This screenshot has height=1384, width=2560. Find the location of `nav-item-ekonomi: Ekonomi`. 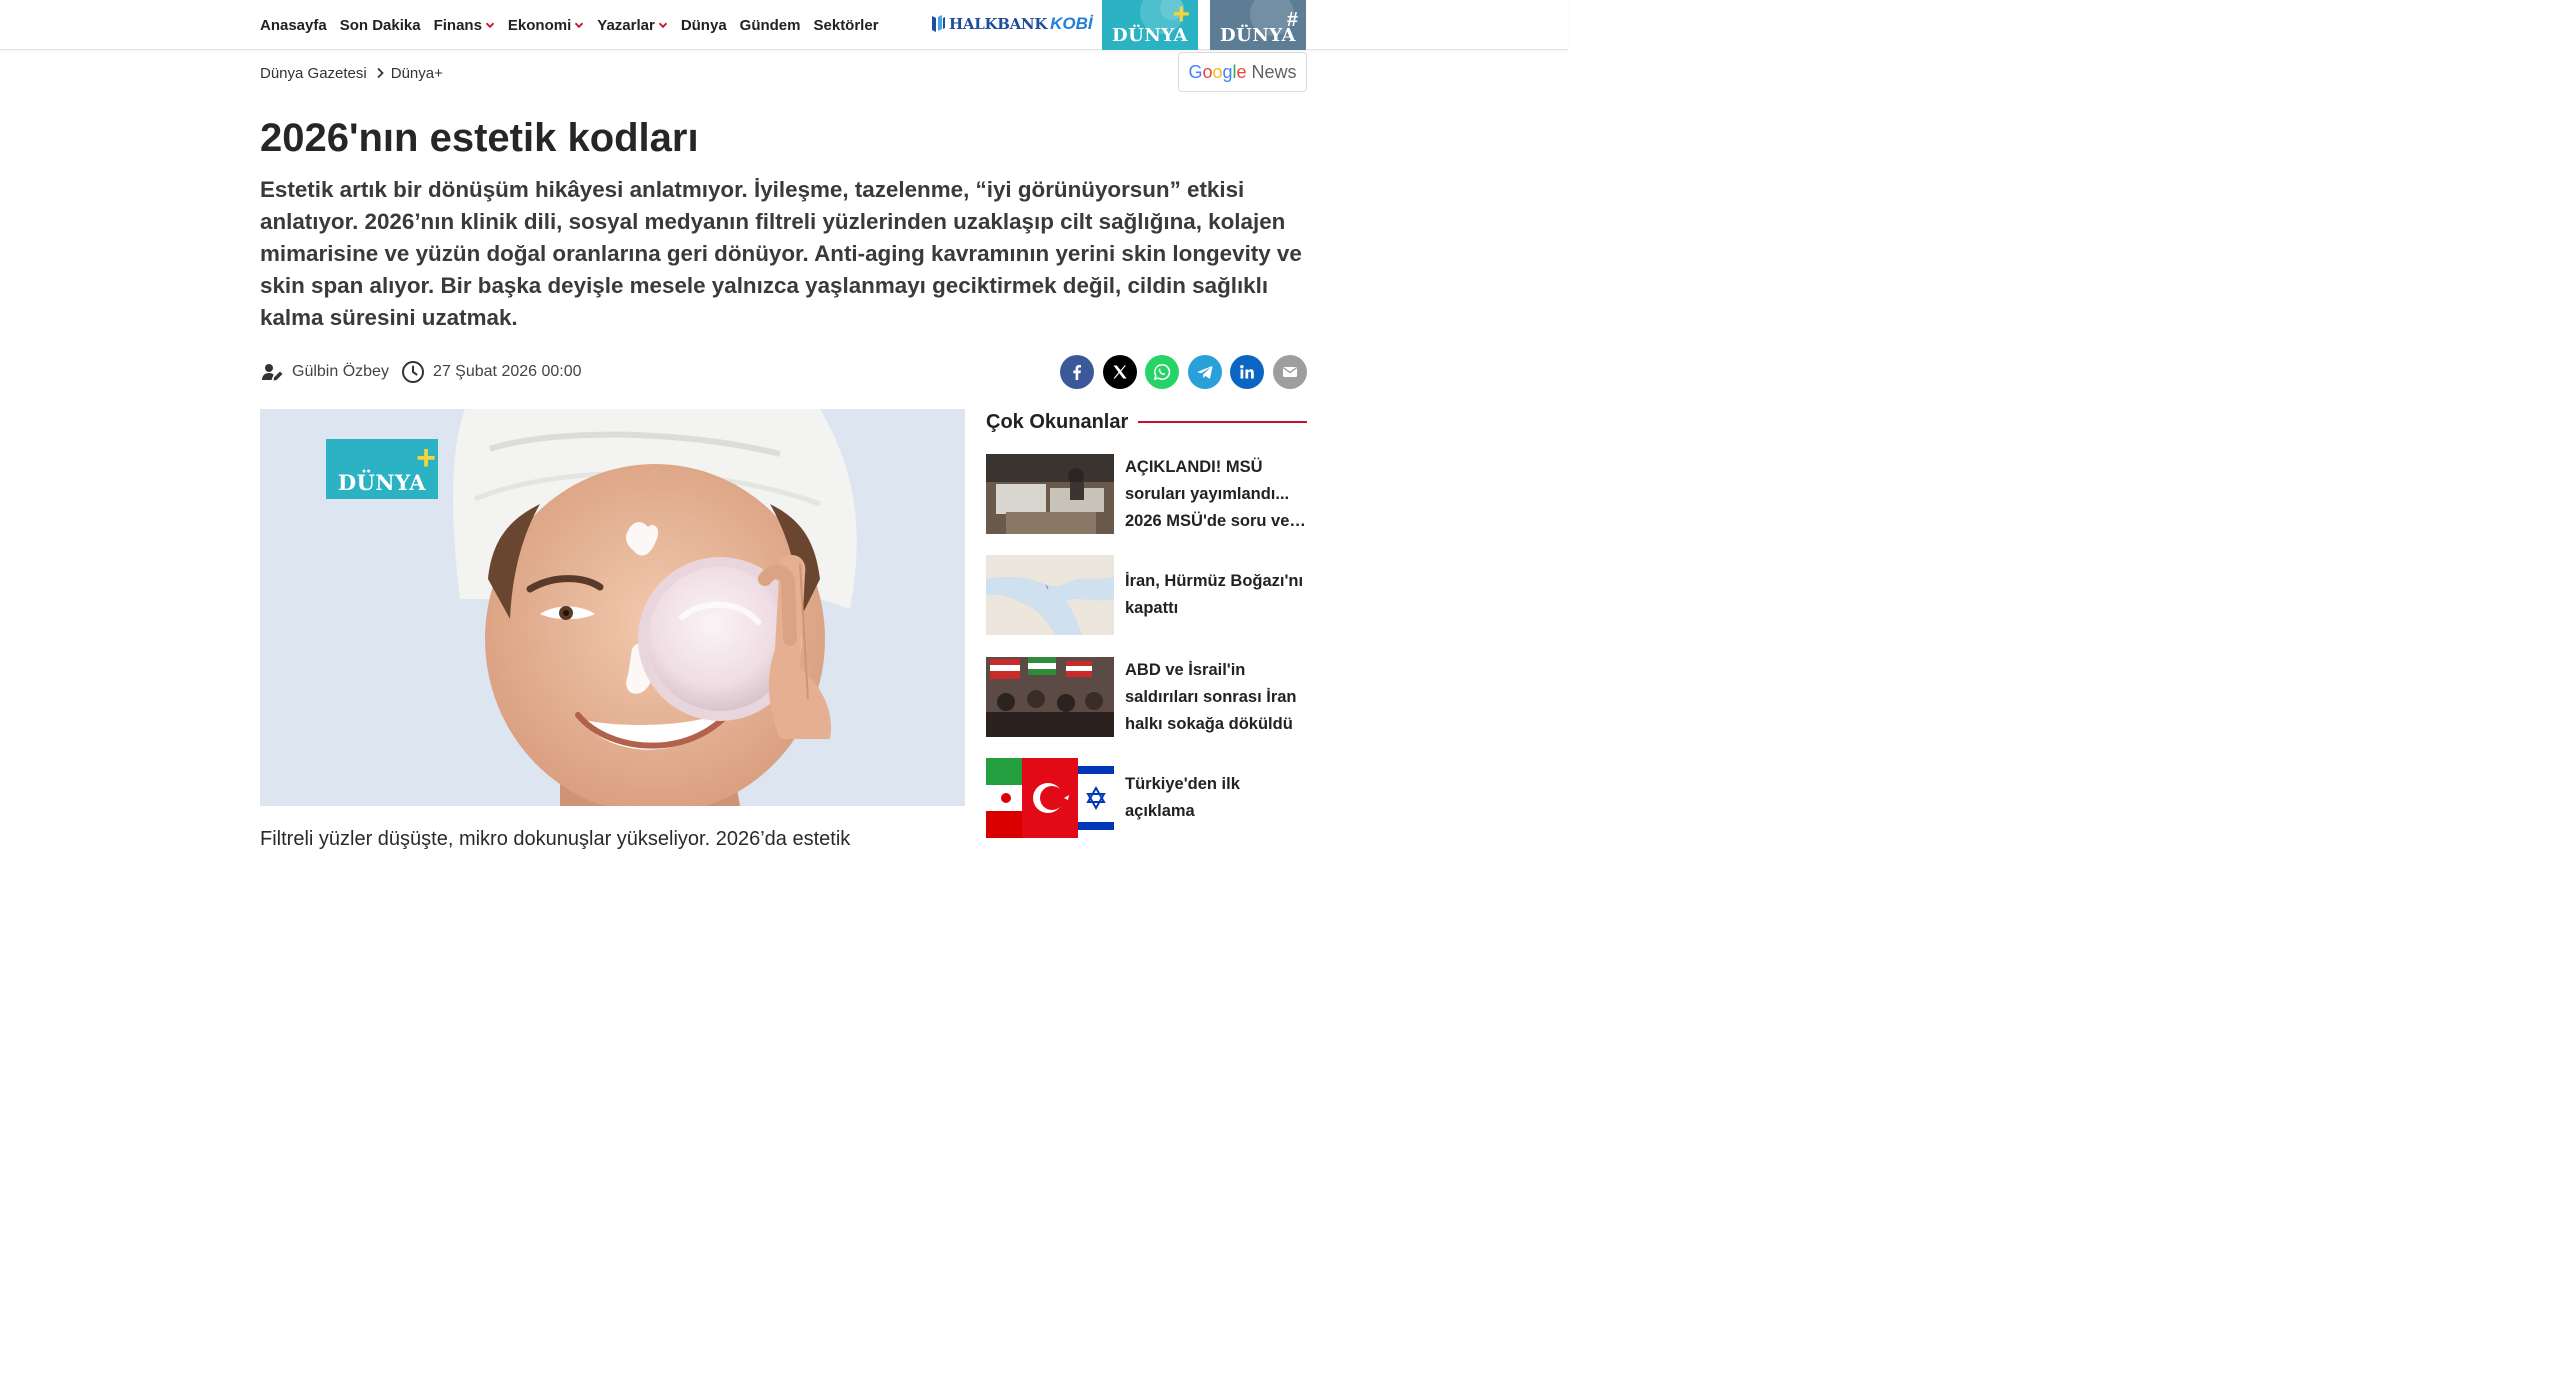

nav-item-ekonomi: Ekonomi is located at coordinates (546, 25).